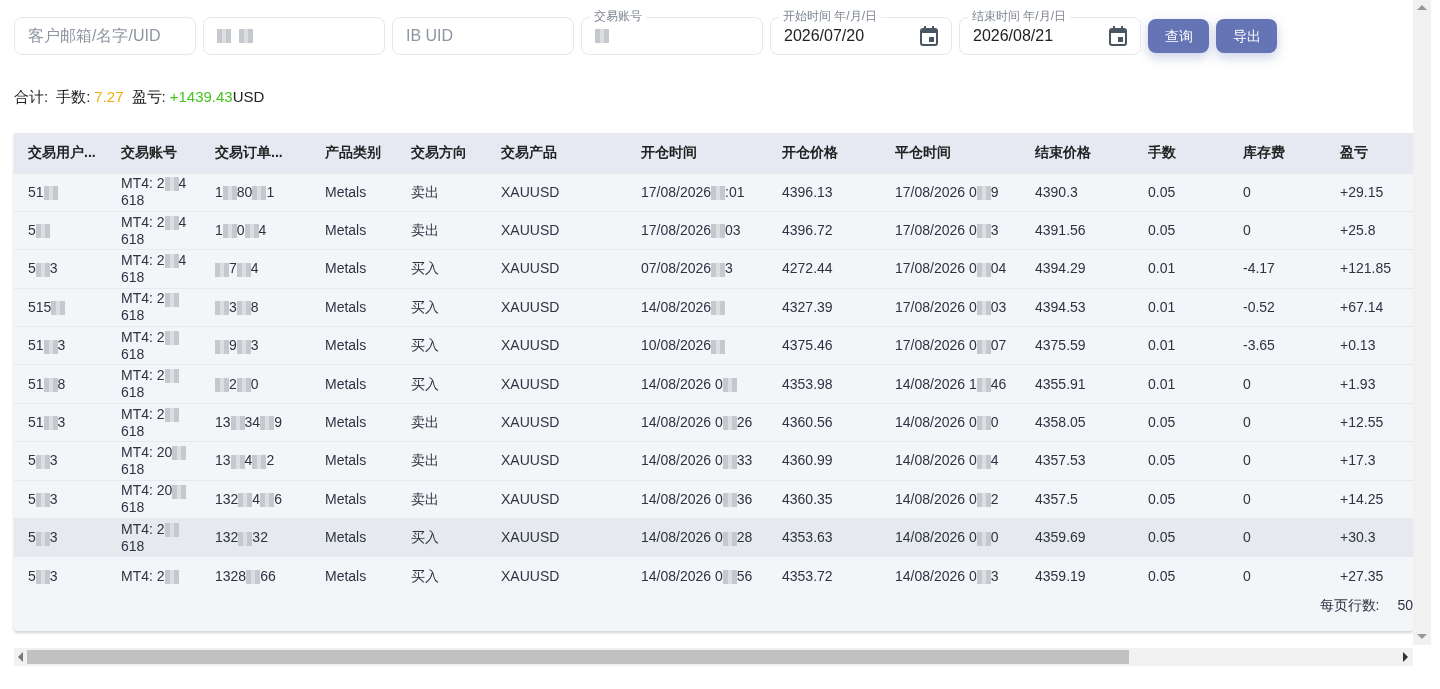  I want to click on table-row: 5 3 MT4: 20 618 132 4 6 Metals 卖出 XAUUSD 14/08/2026 0 36 4360.35 14/08/2026 0 2 4357.5 0.05 0 +14.25, so click(713, 499).